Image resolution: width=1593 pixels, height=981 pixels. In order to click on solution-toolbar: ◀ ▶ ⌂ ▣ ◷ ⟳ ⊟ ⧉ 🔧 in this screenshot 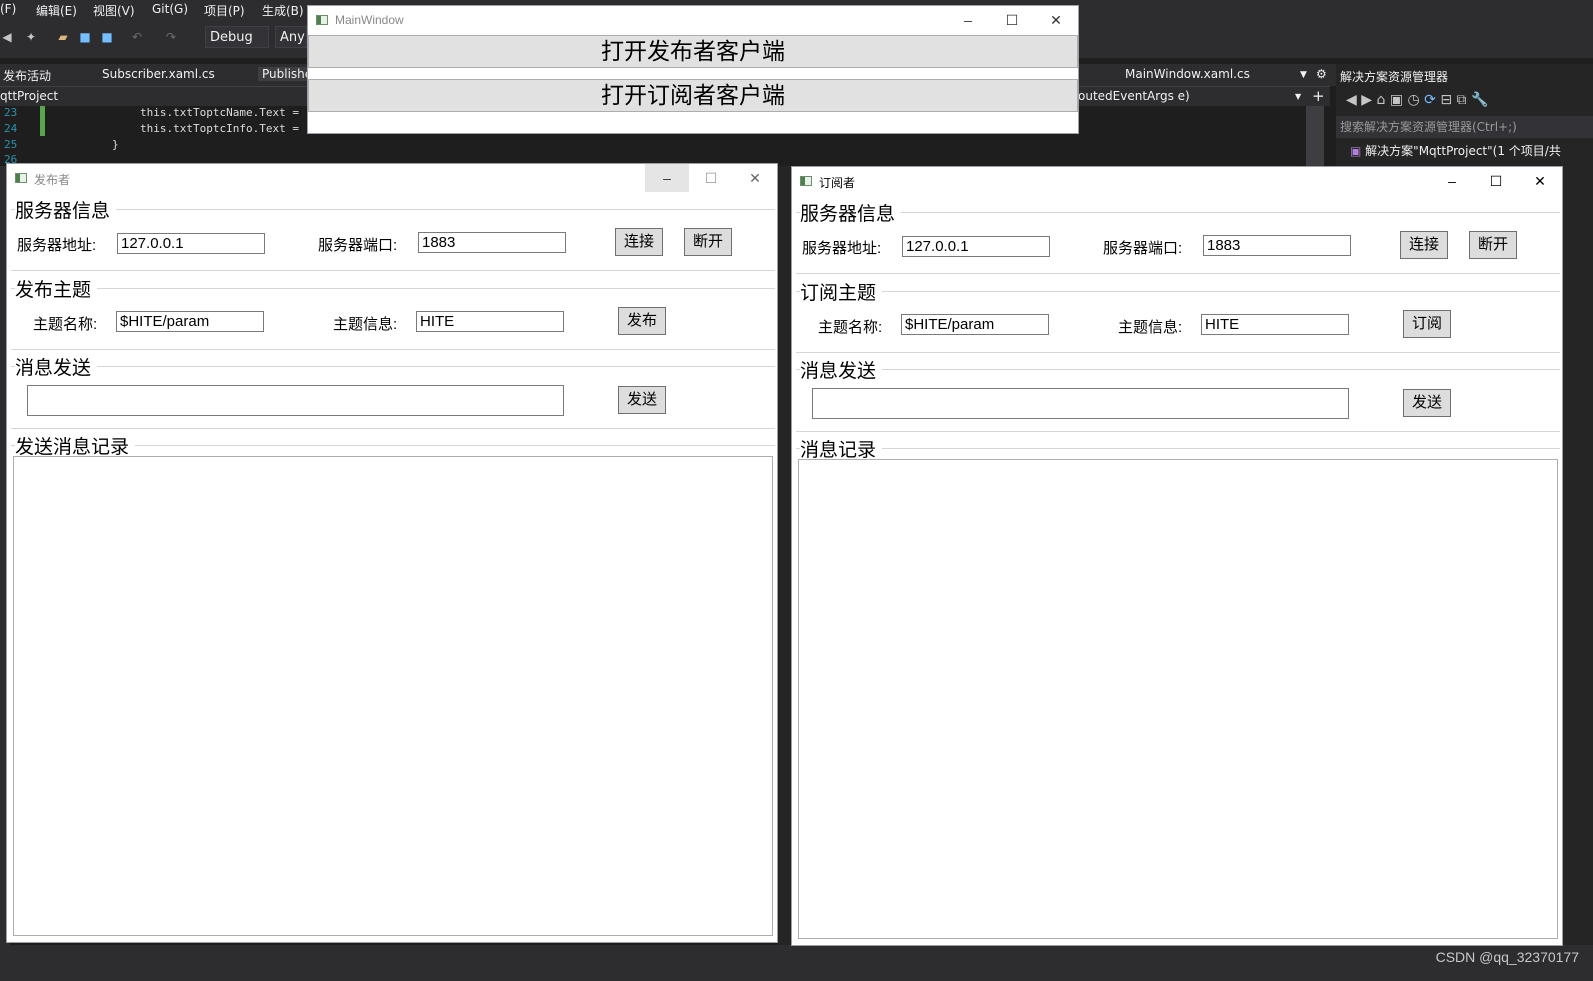, I will do `click(1417, 100)`.